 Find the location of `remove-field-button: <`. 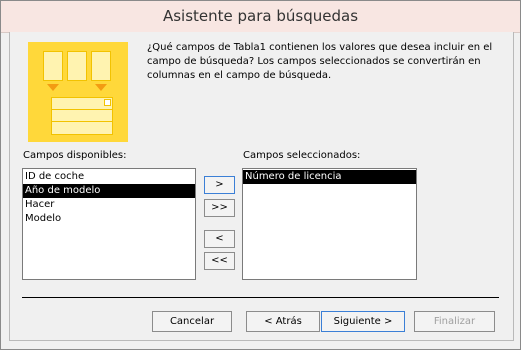

remove-field-button: < is located at coordinates (219, 239).